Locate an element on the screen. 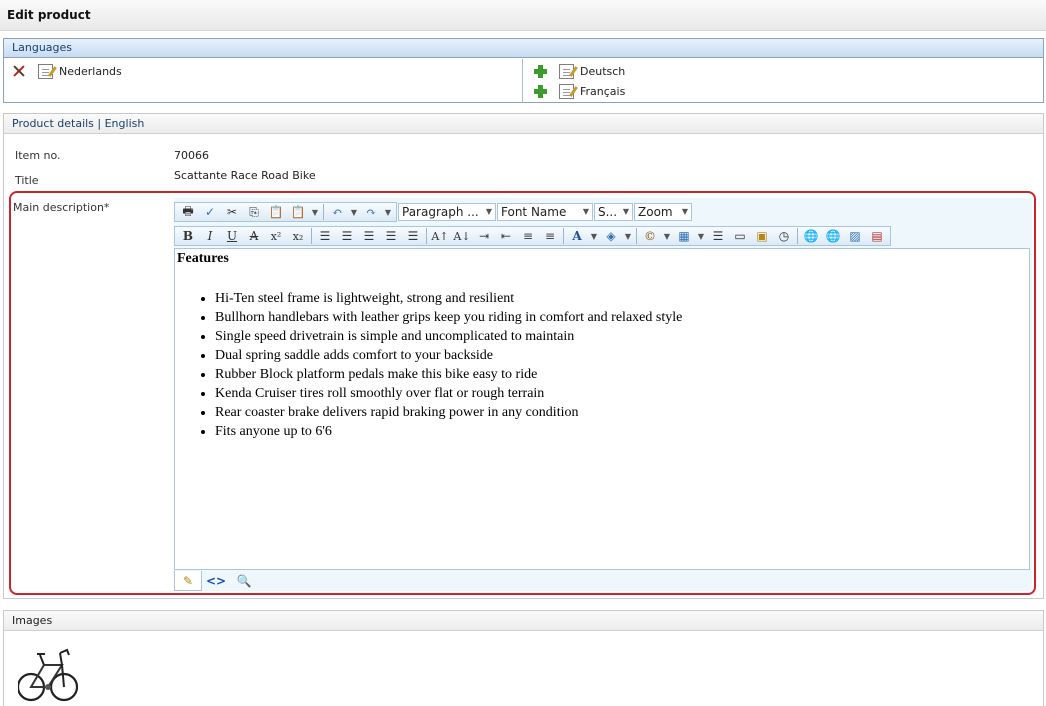  symbol-icon: © is located at coordinates (650, 236).